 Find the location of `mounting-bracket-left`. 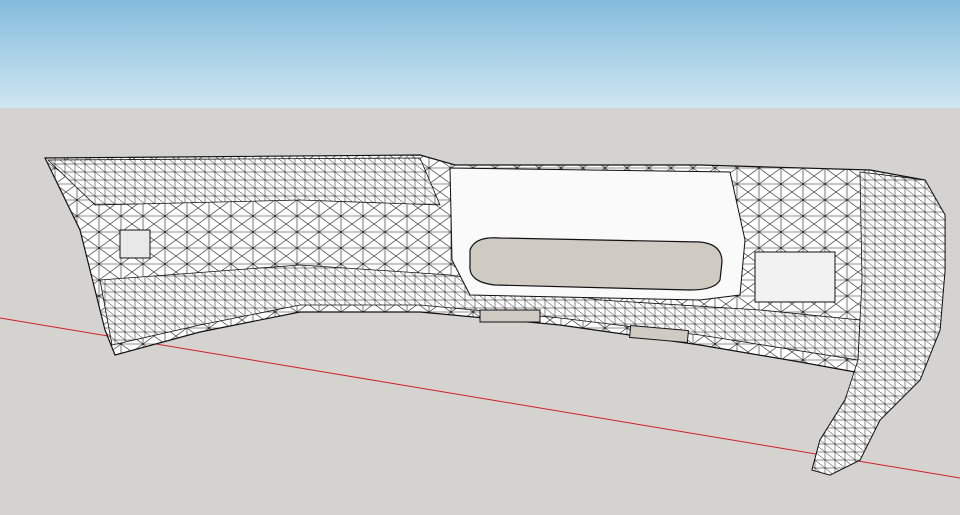

mounting-bracket-left is located at coordinates (135, 244).